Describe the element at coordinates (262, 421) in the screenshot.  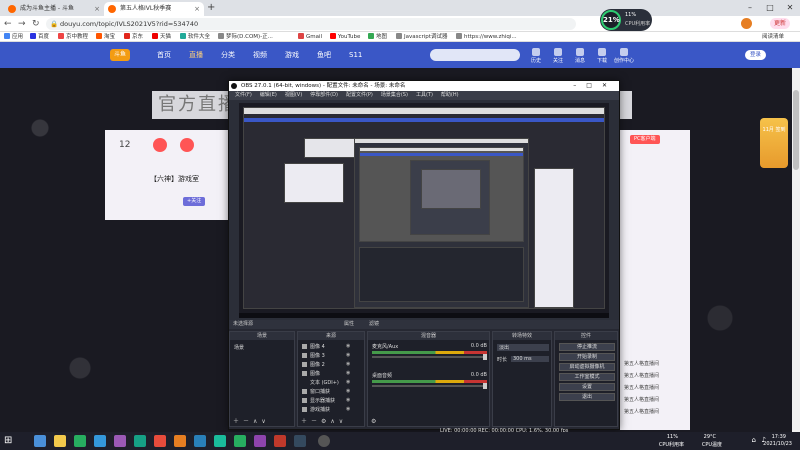
I see `scene-controls: ＋－∧∨` at that location.